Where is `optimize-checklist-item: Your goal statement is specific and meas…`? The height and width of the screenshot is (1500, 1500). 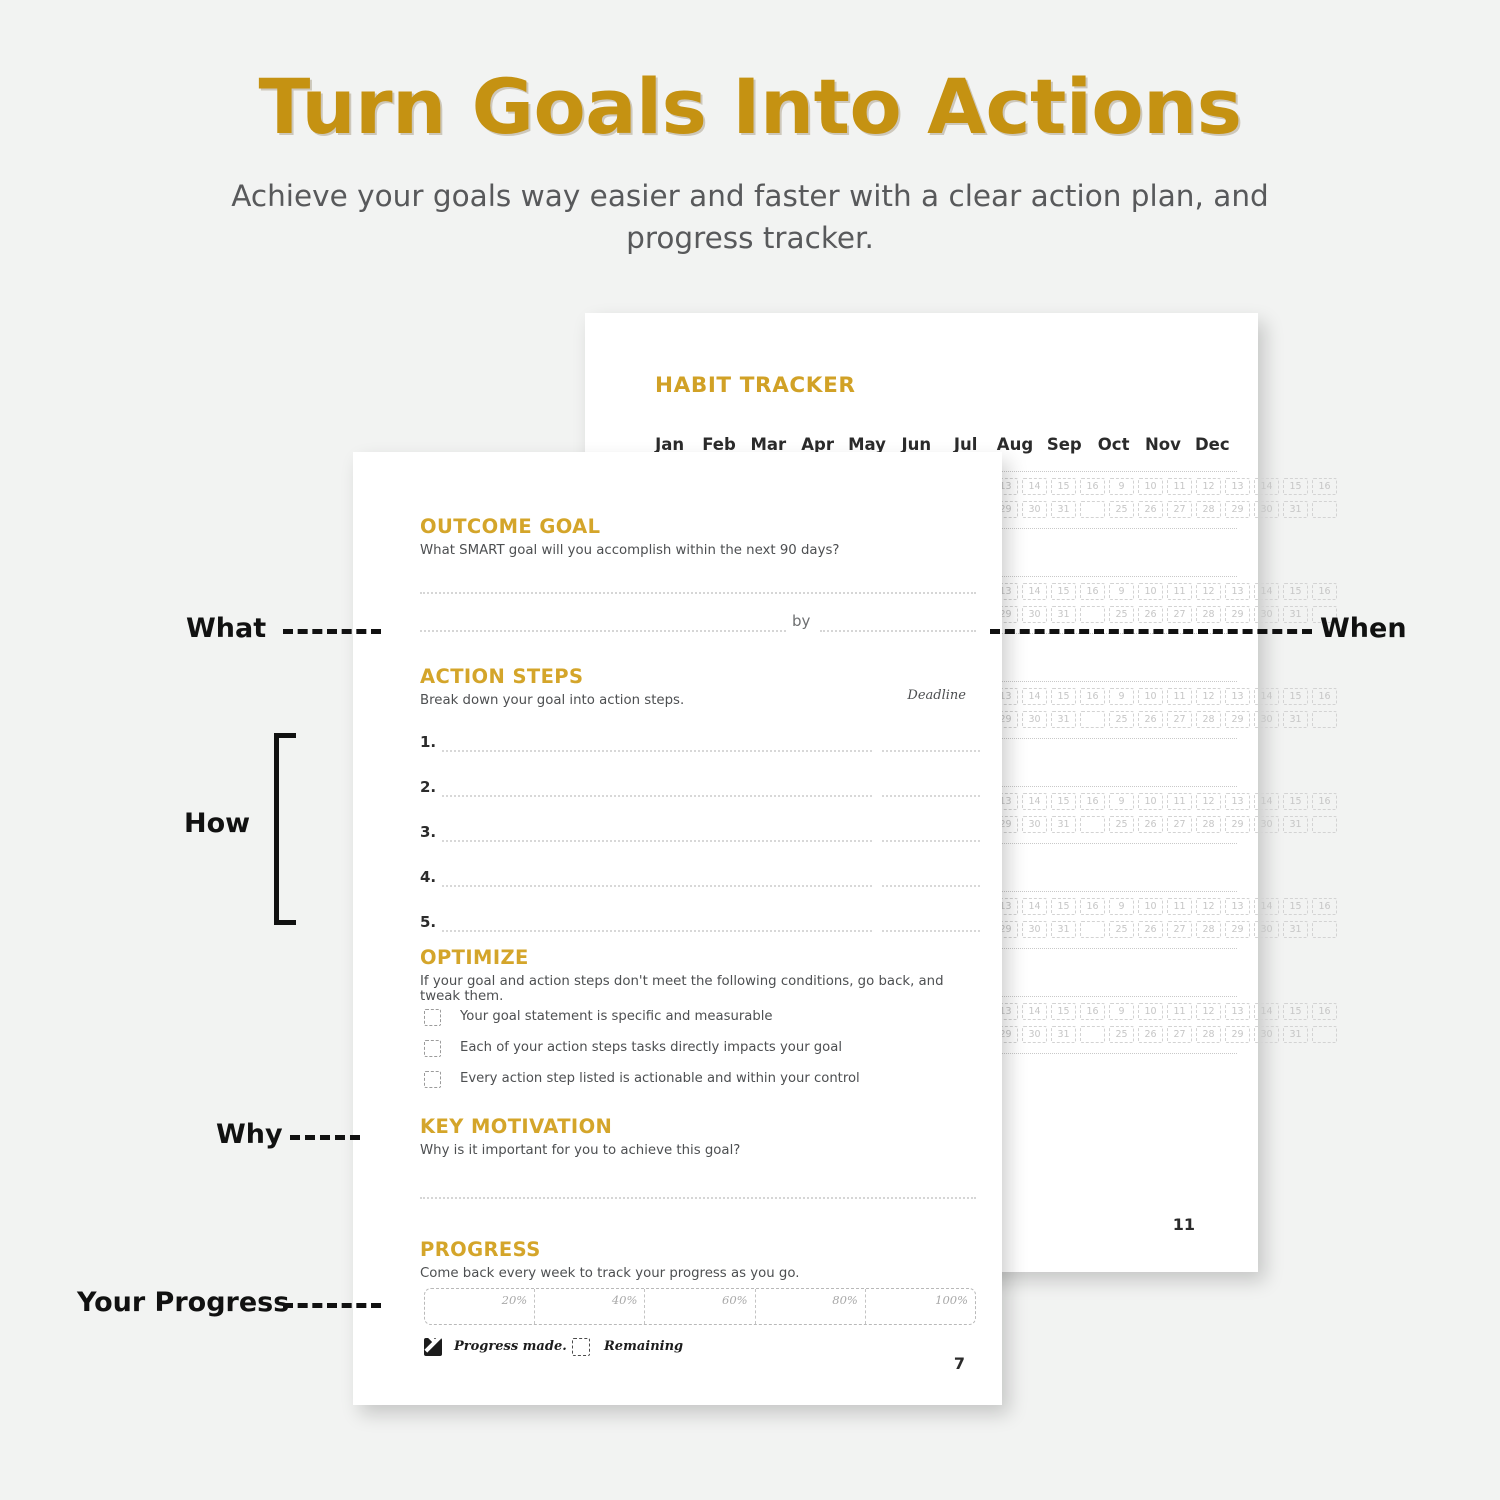
optimize-checklist-item: Your goal statement is specific and meas… is located at coordinates (702, 1019).